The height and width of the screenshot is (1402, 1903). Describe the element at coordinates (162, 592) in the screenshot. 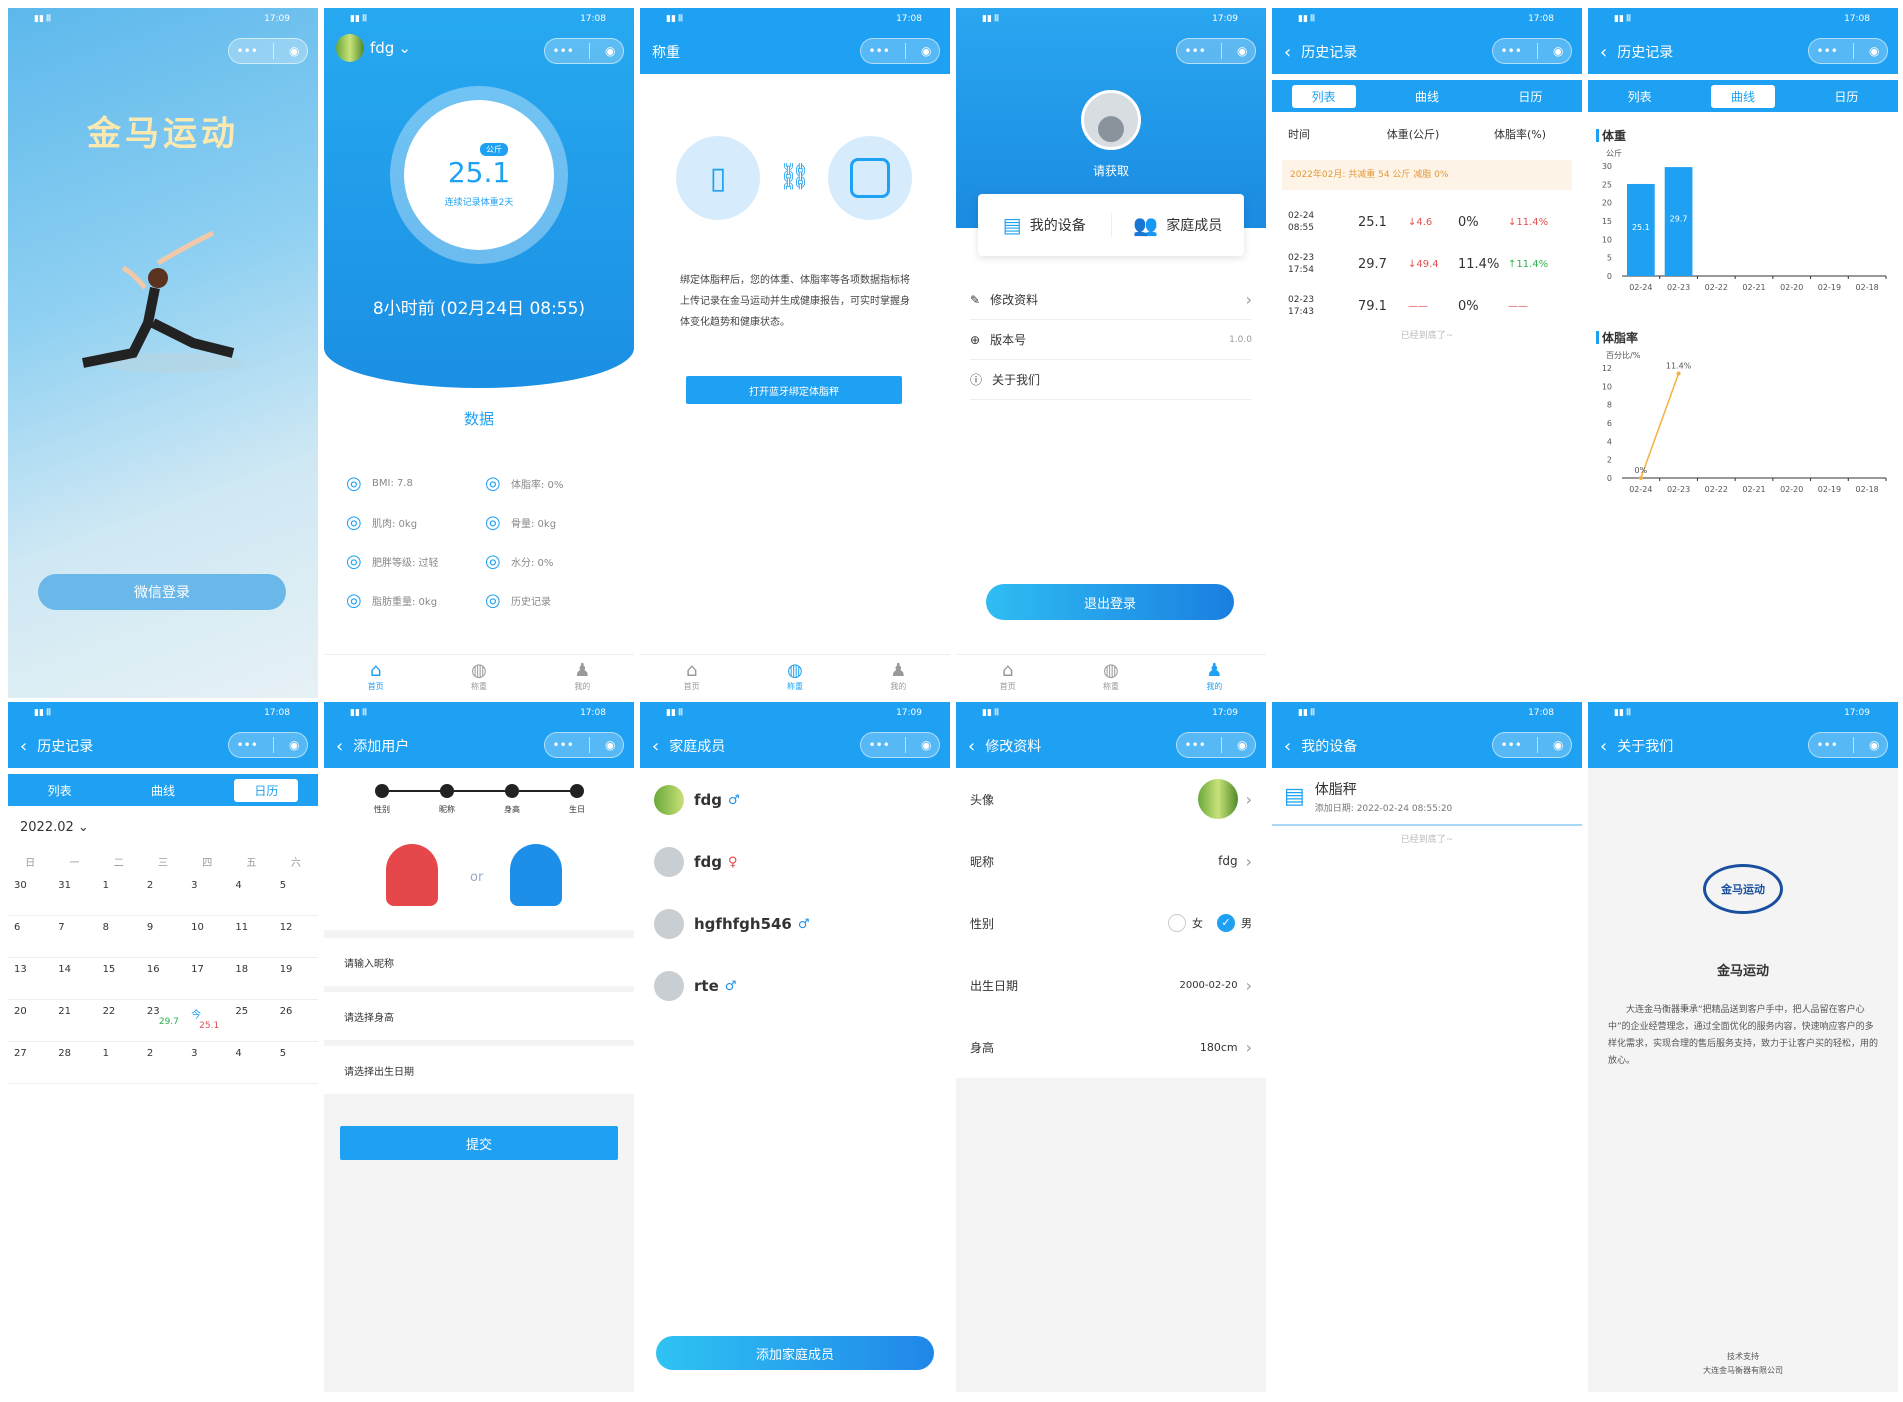

I see `wechat-login-button: 微信登录` at that location.